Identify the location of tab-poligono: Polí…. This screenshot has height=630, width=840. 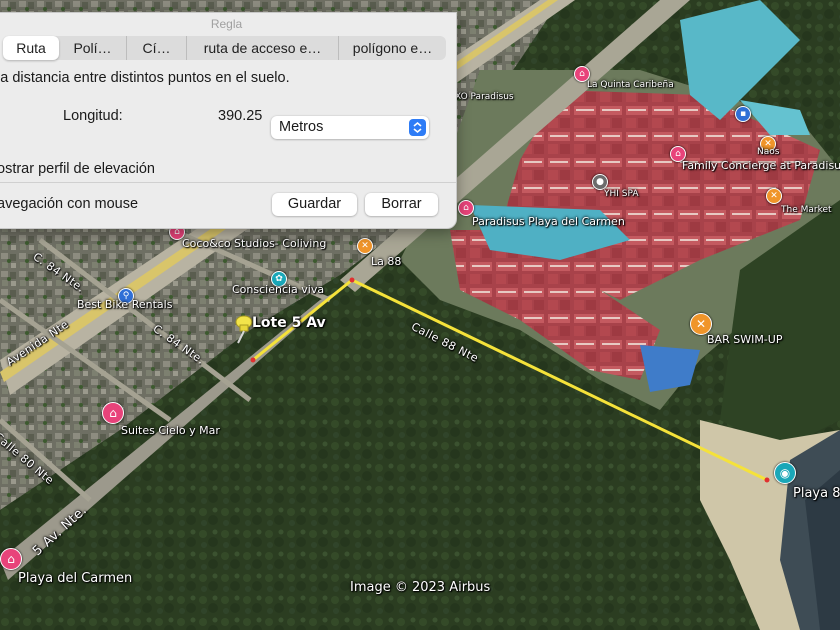
(93, 48).